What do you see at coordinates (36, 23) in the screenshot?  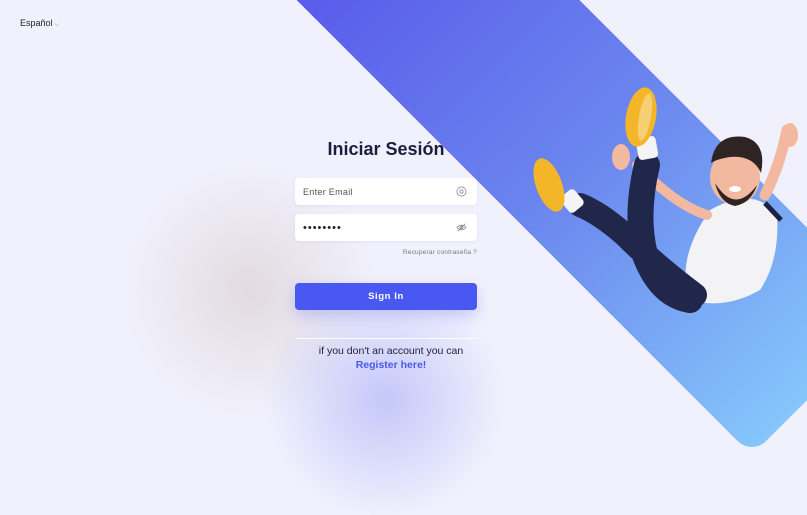 I see `language-label: Español` at bounding box center [36, 23].